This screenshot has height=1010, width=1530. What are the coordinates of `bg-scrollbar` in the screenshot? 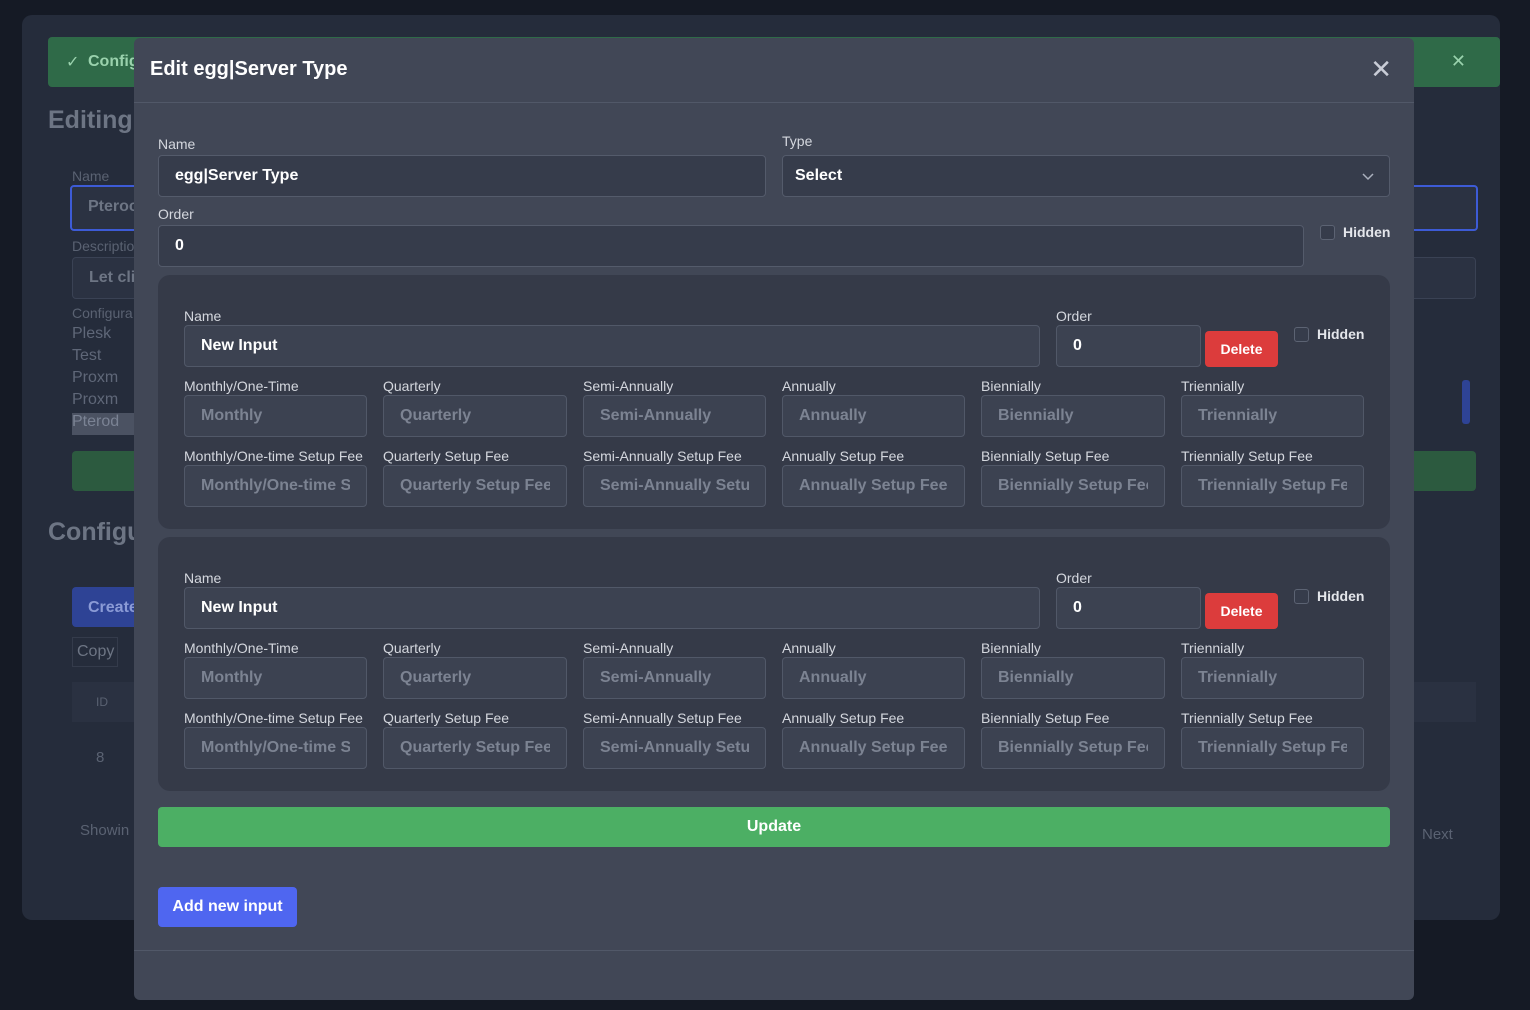 It's located at (1466, 402).